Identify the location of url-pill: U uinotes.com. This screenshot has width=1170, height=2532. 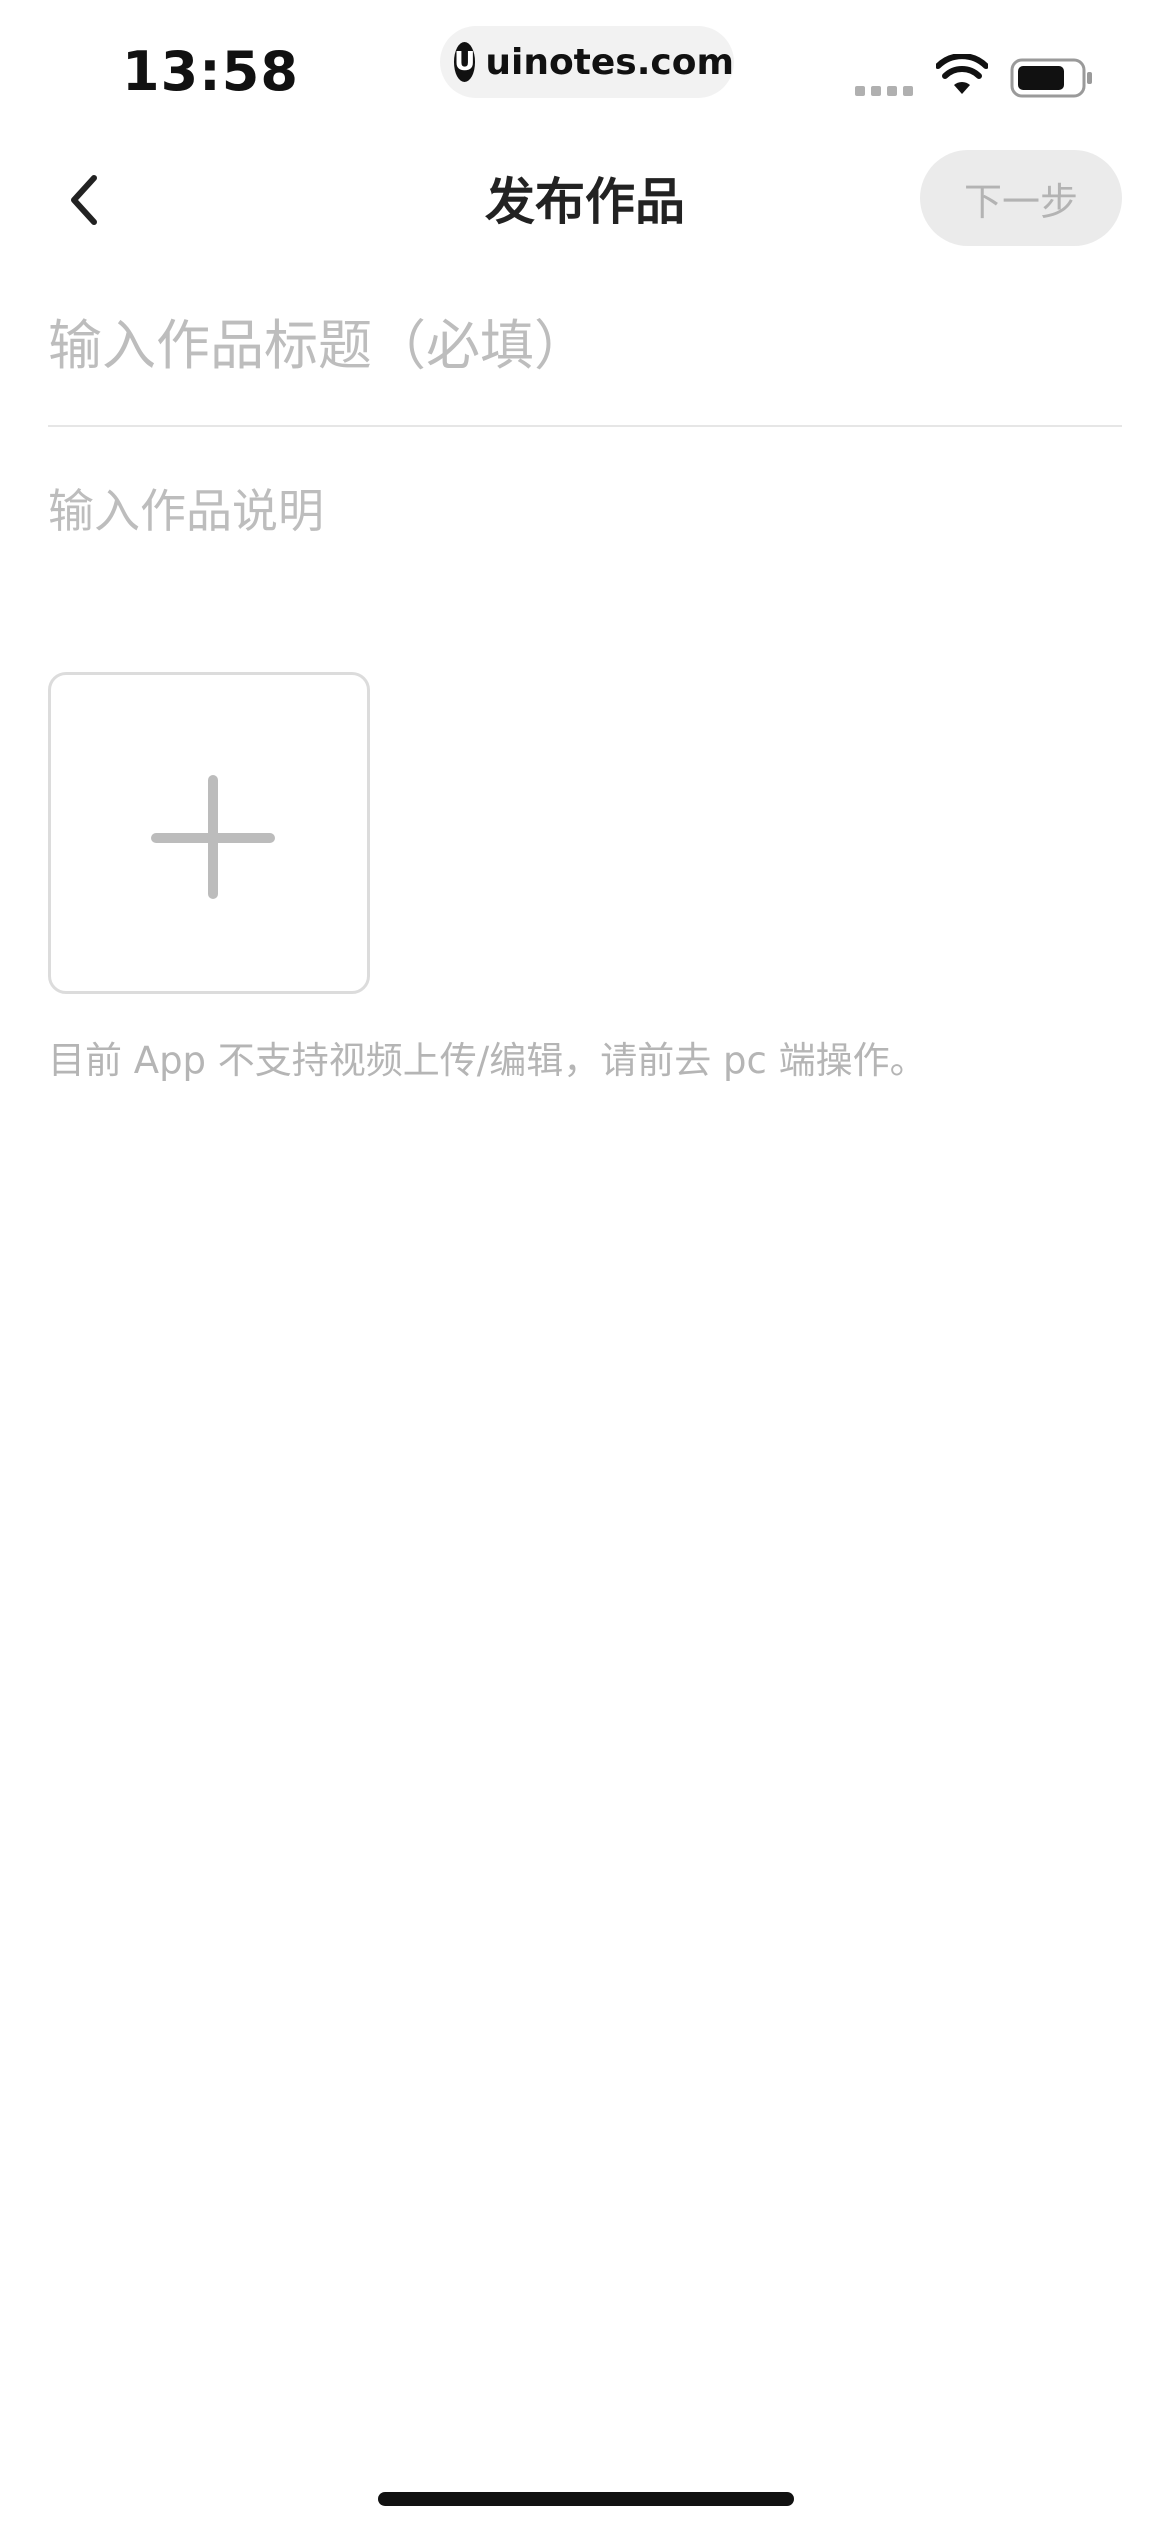
(587, 62).